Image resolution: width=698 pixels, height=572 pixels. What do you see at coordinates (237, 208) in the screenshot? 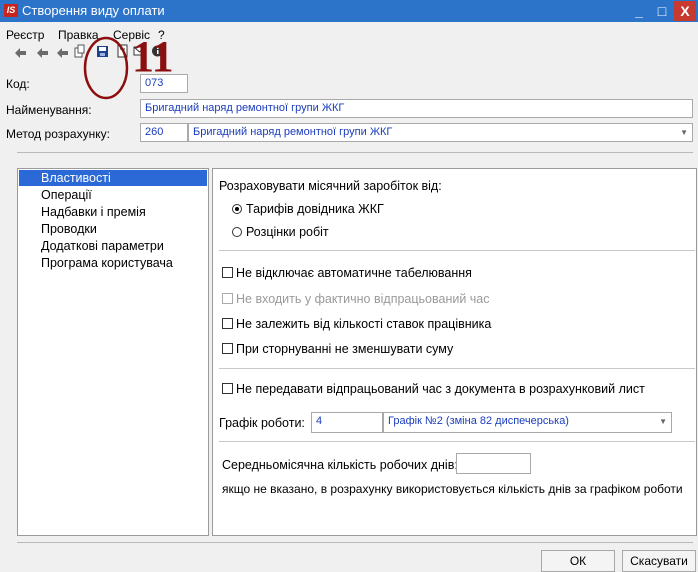
I see `radio-tariff-indicator` at bounding box center [237, 208].